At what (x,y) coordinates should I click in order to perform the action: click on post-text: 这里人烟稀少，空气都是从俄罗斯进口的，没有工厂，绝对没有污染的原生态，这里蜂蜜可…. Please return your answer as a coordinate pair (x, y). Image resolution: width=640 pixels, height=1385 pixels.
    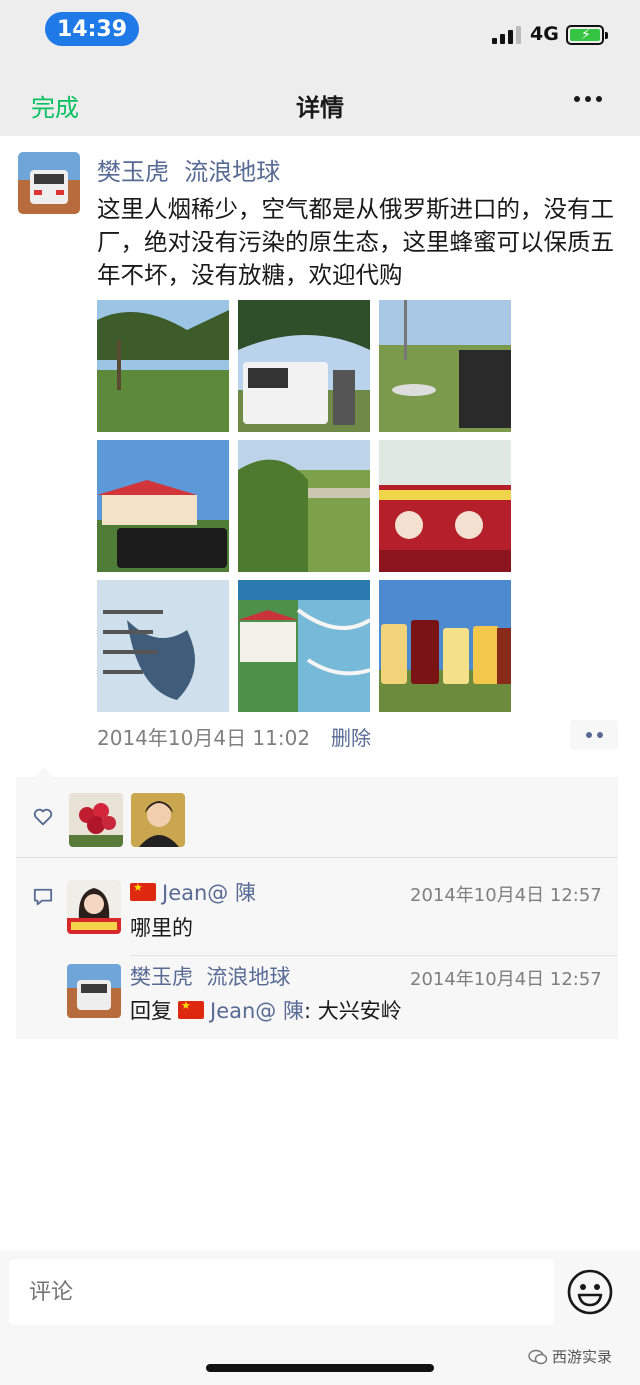
    Looking at the image, I should click on (355, 242).